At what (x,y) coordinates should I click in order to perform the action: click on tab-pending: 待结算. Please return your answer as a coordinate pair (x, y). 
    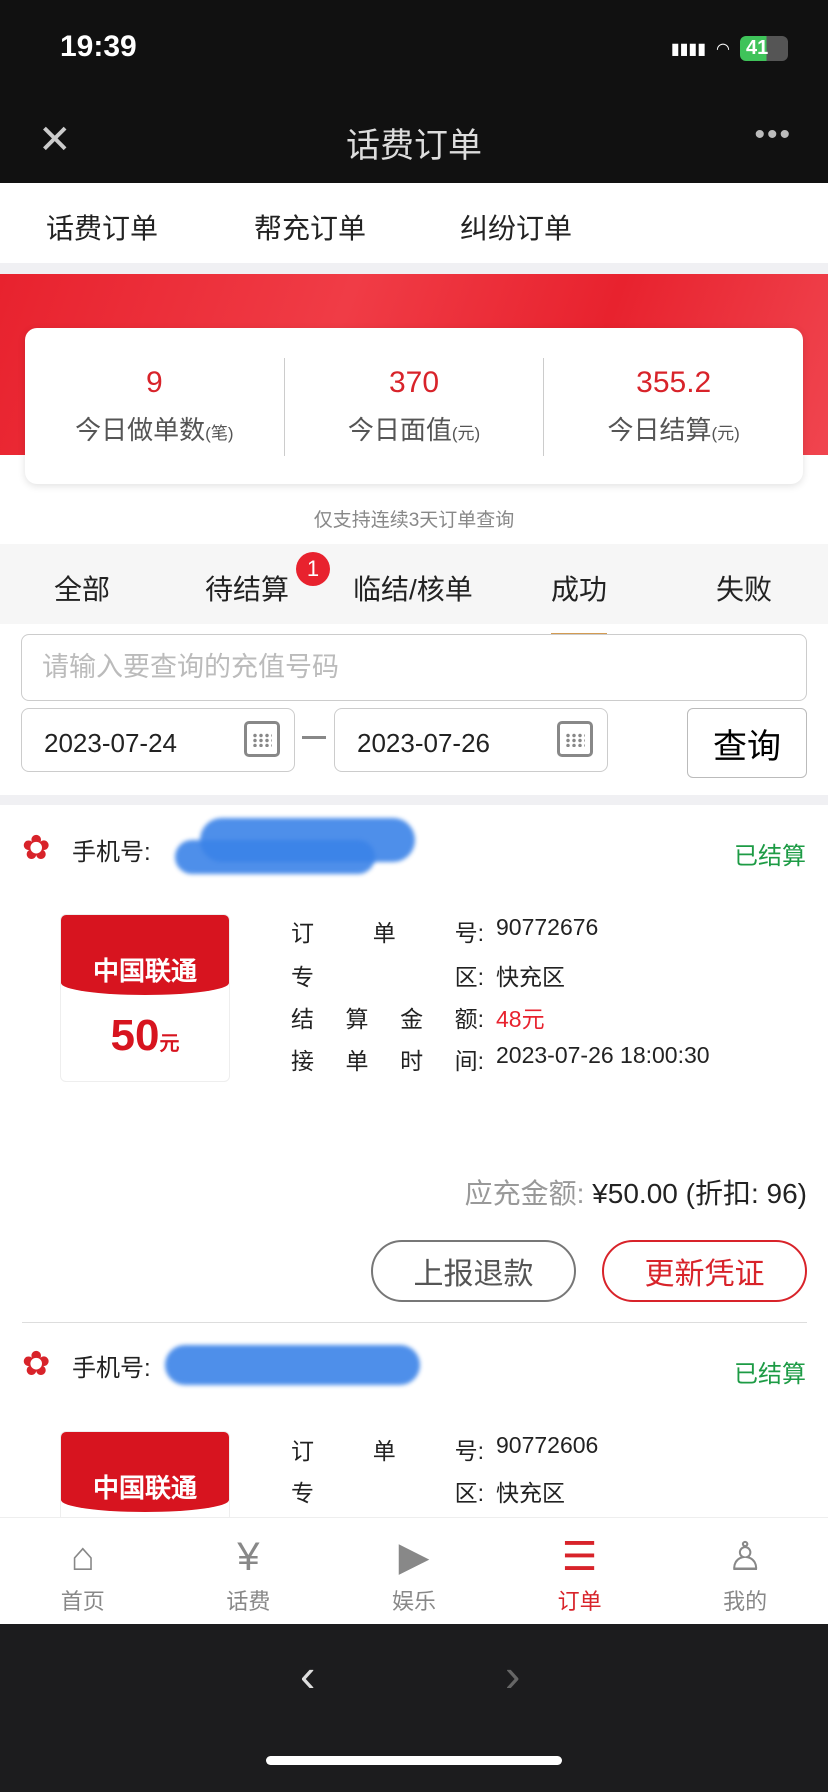
    Looking at the image, I should click on (247, 588).